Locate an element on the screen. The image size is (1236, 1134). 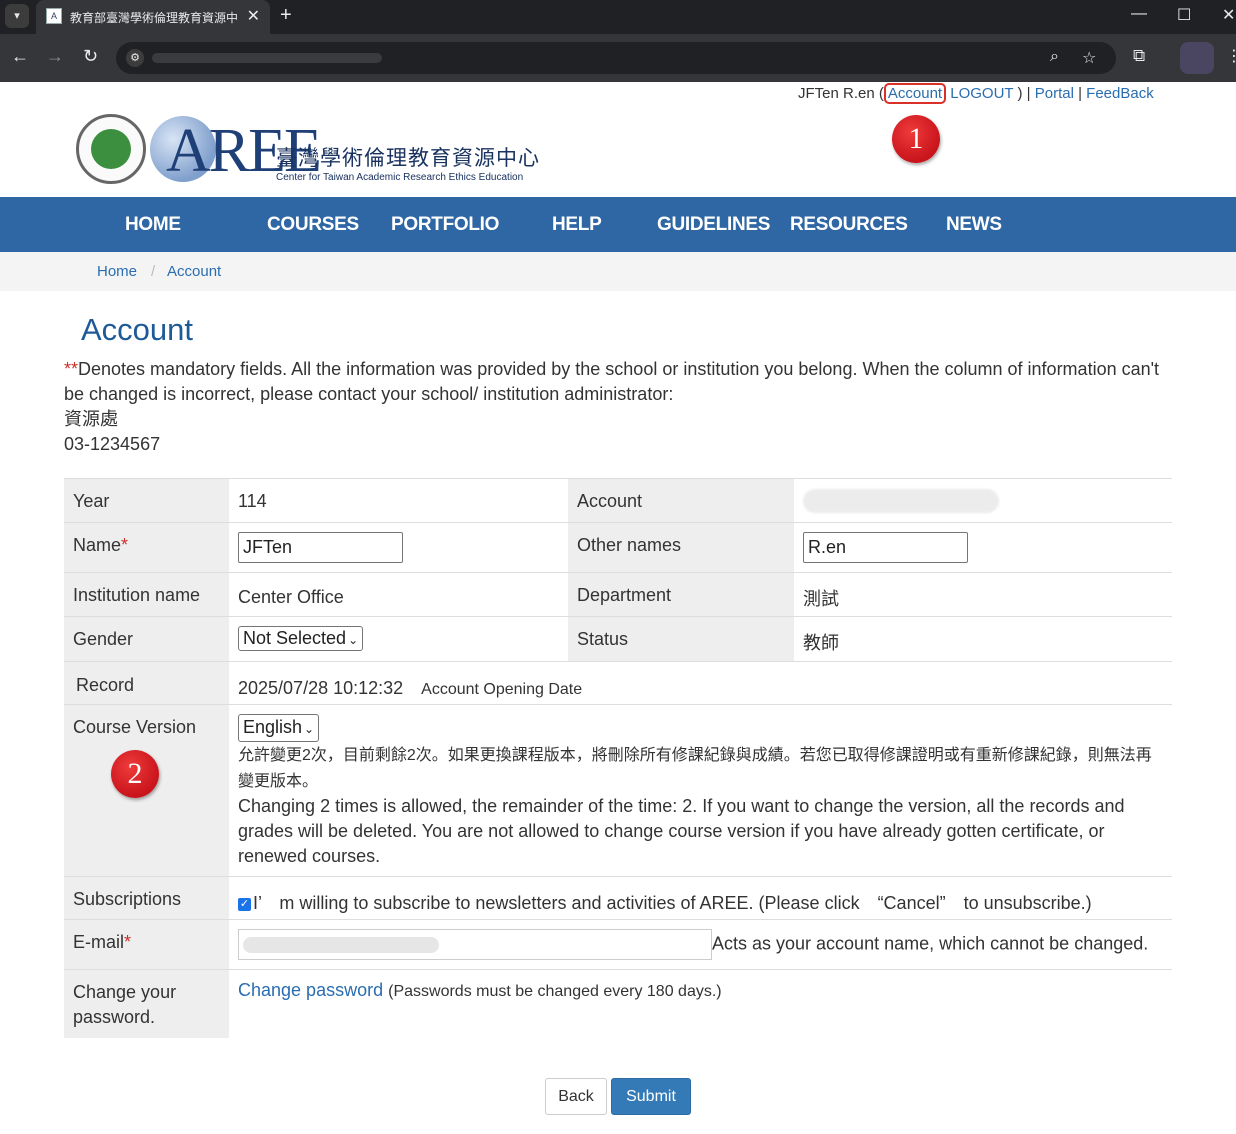
email-field is located at coordinates (475, 944).